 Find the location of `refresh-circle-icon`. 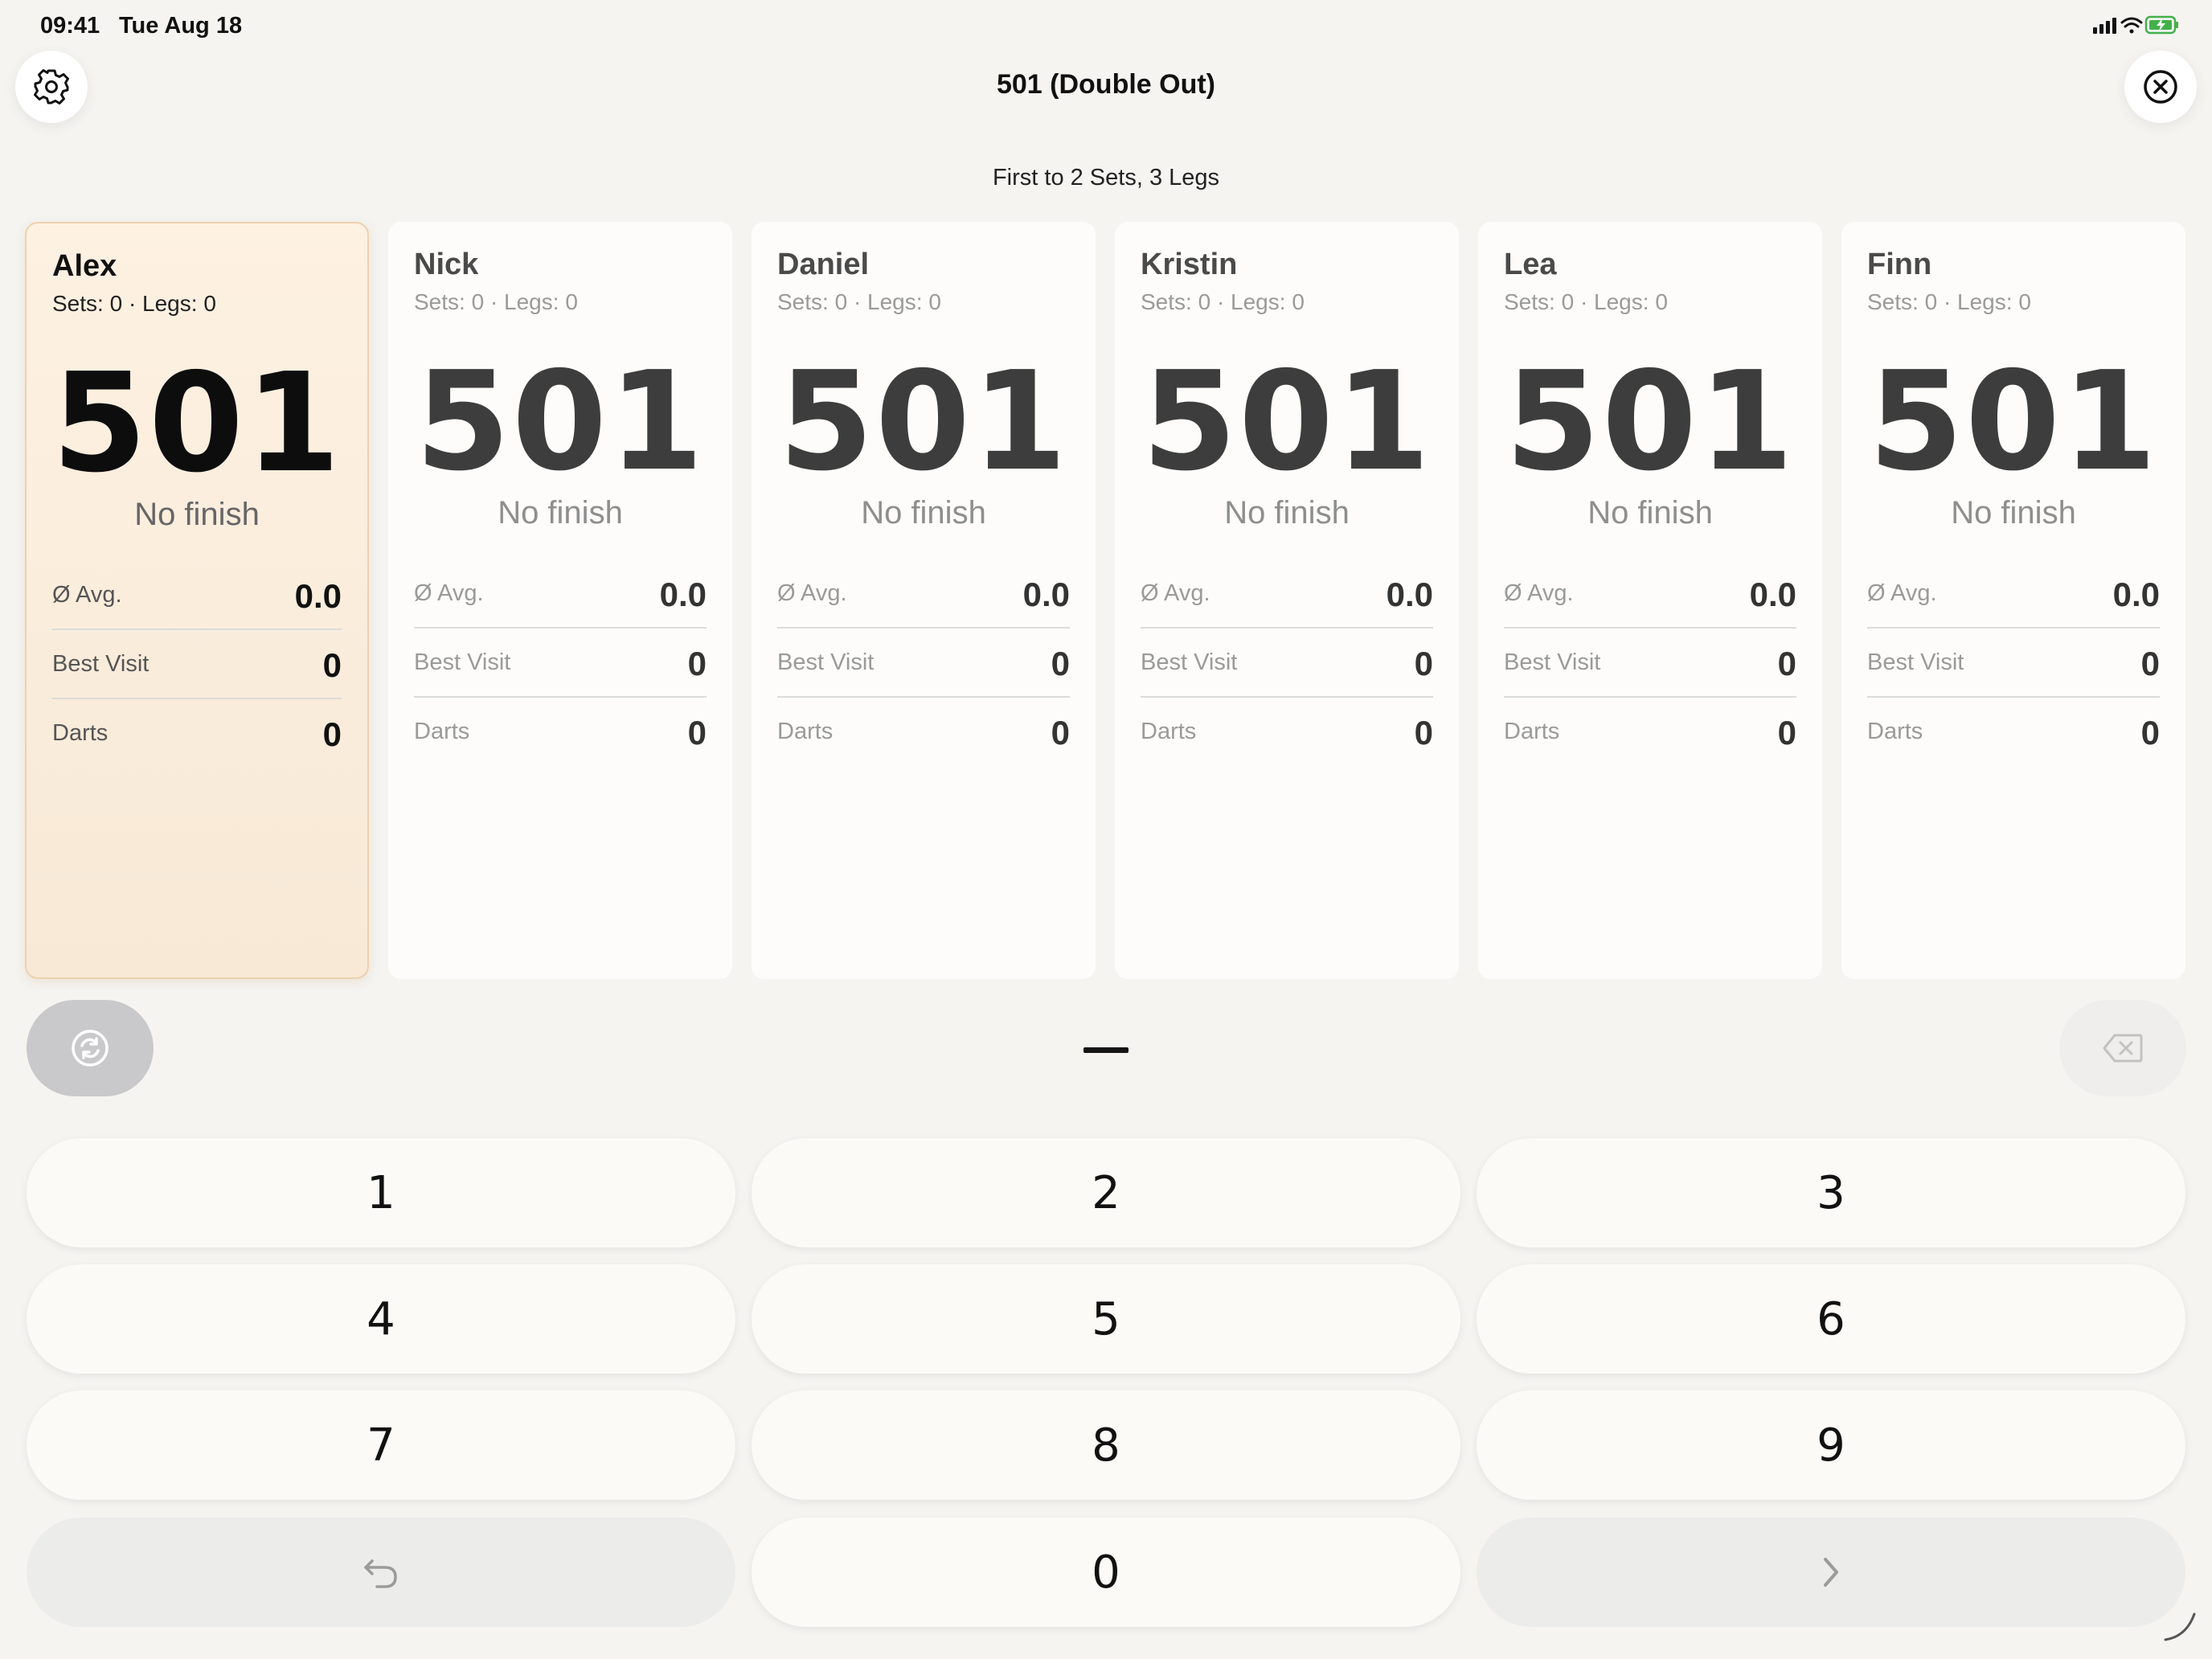

refresh-circle-icon is located at coordinates (90, 1048).